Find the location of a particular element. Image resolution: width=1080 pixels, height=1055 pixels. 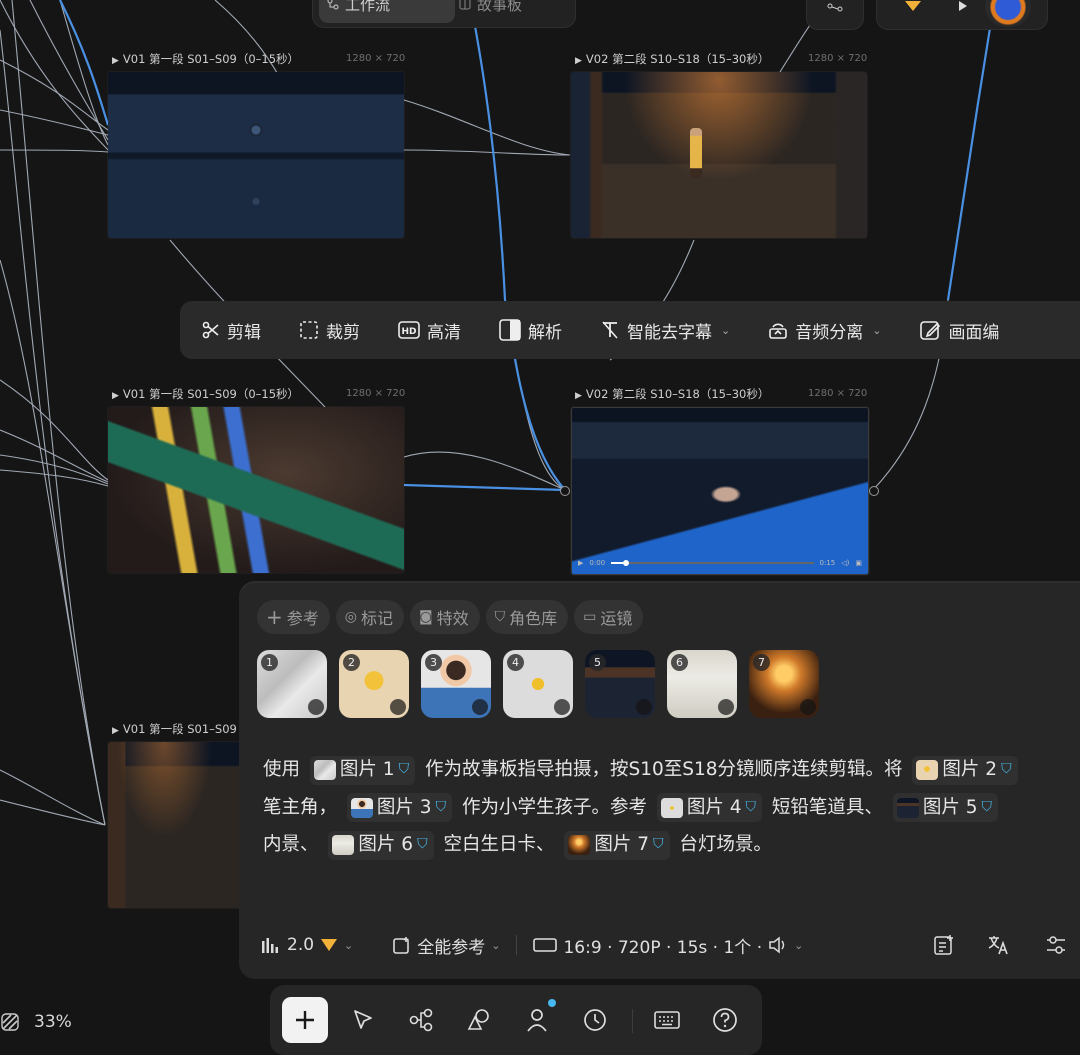

output-settings-label: 16:9 · 720P · 15s · 1个 · is located at coordinates (663, 947).